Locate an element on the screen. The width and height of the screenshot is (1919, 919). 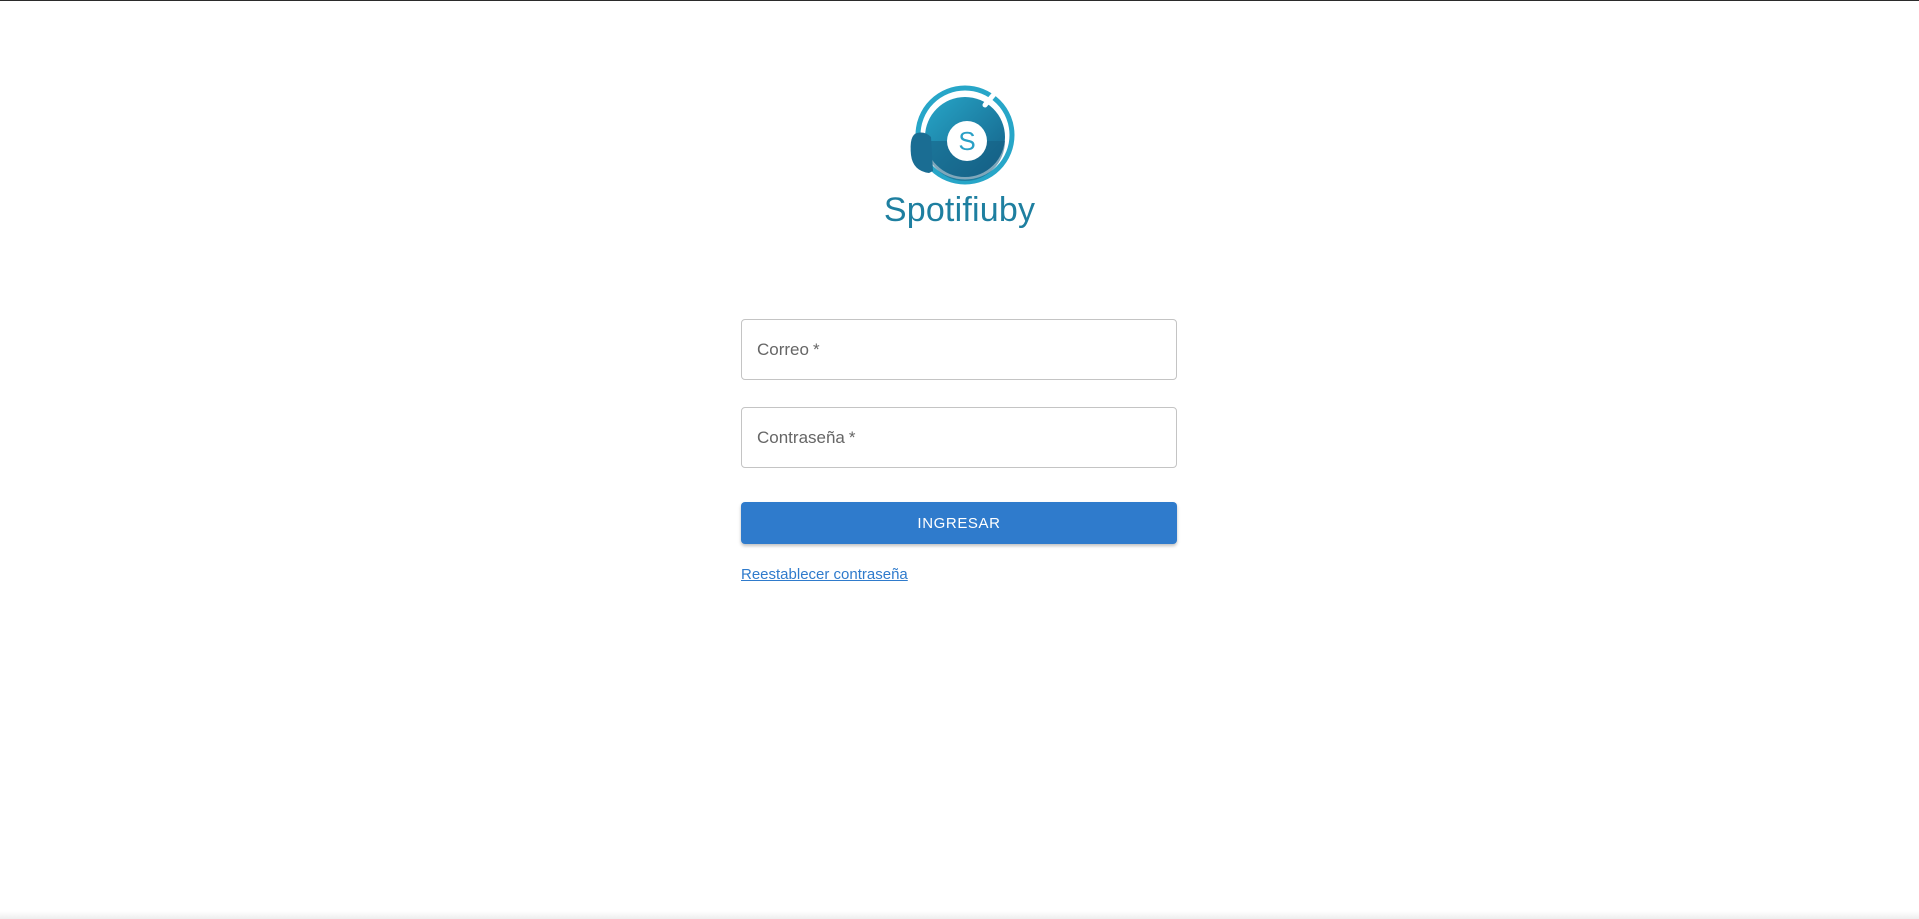
password-input is located at coordinates (959, 437).